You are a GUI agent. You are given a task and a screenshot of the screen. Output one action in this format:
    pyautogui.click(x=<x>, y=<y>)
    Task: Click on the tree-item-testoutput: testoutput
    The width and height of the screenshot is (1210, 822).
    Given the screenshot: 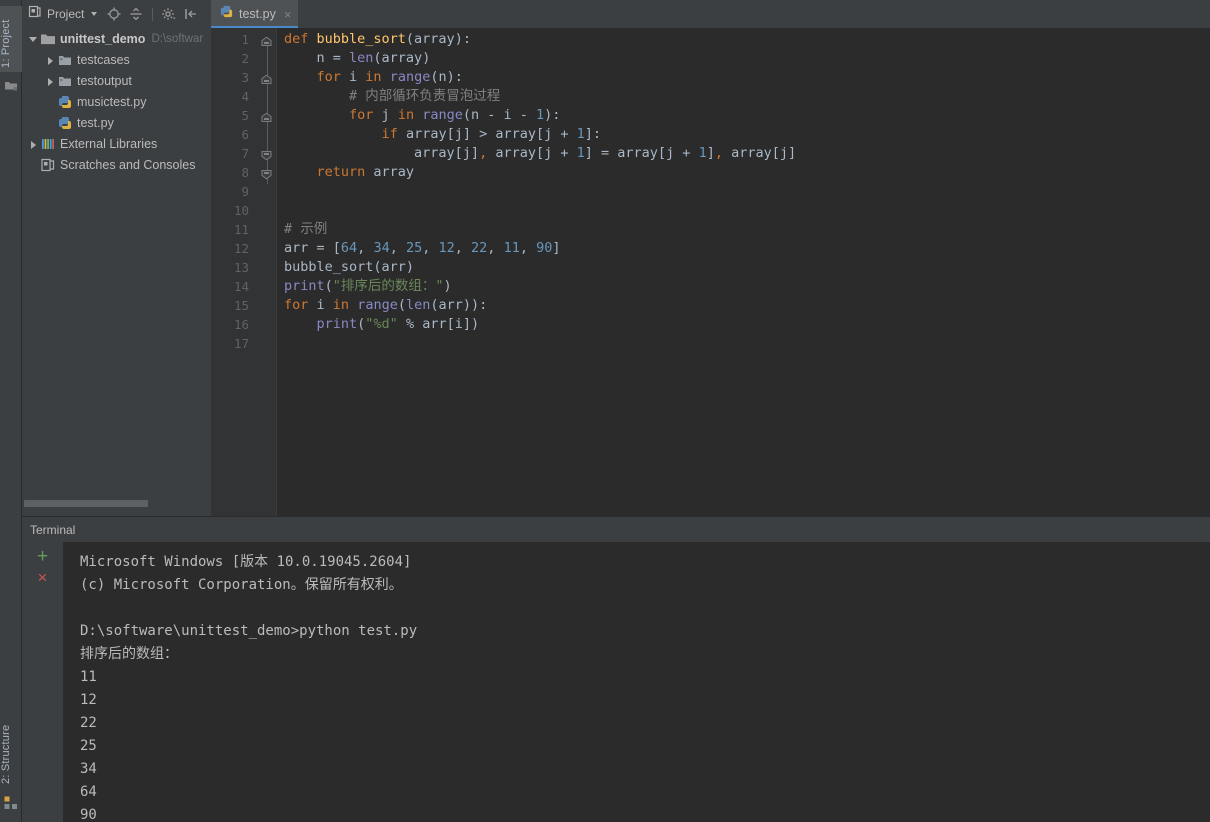 What is the action you would take?
    pyautogui.click(x=116, y=80)
    